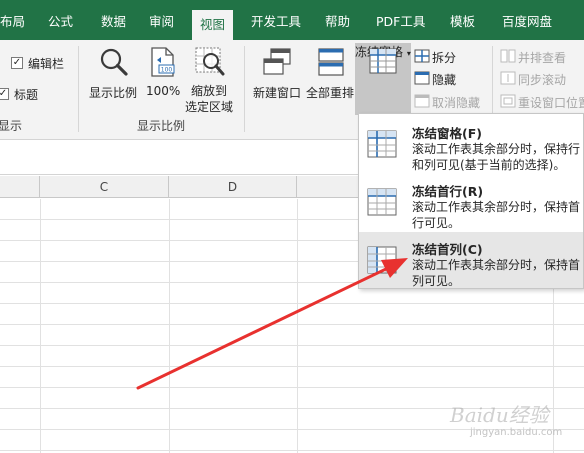 This screenshot has height=453, width=584. What do you see at coordinates (163, 62) in the screenshot?
I see `page-100-icon: 100` at bounding box center [163, 62].